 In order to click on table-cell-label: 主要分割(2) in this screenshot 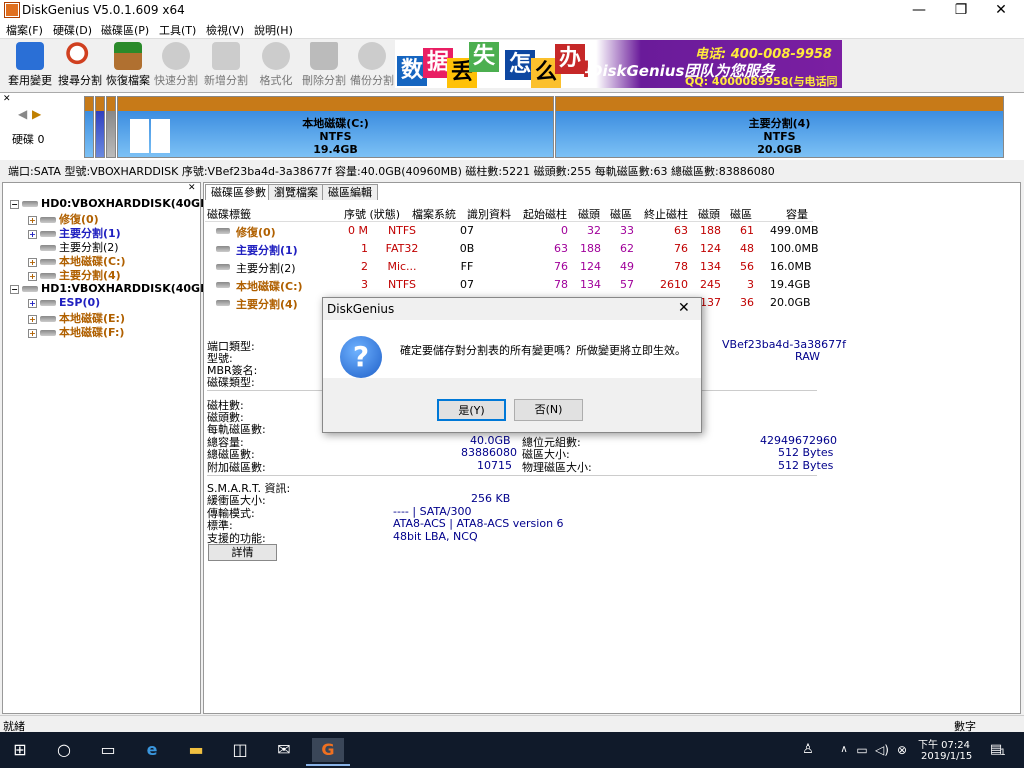, I will do `click(266, 268)`.